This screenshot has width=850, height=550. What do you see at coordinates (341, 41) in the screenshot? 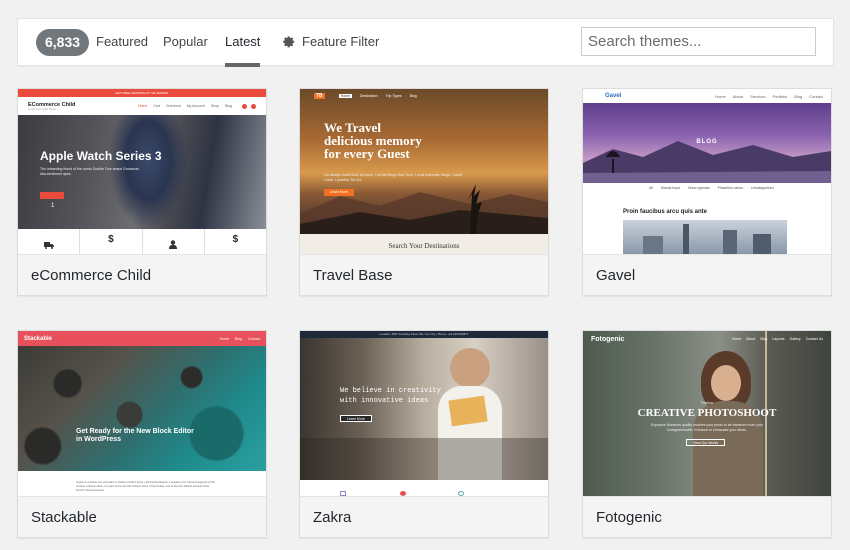
I see `feature-filter-label: Feature Filter` at bounding box center [341, 41].